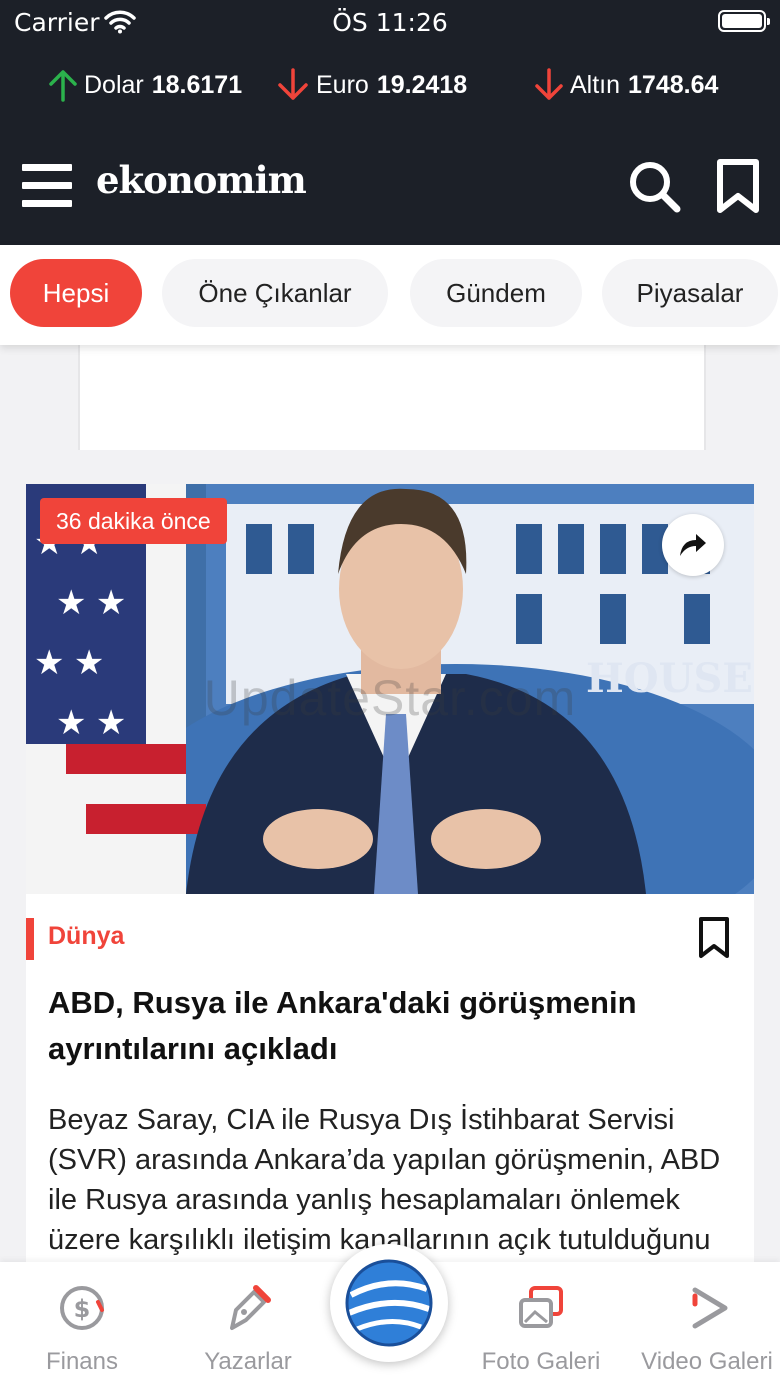 This screenshot has width=780, height=1387. What do you see at coordinates (76, 293) in the screenshot?
I see `tab-hepsi: Hepsi` at bounding box center [76, 293].